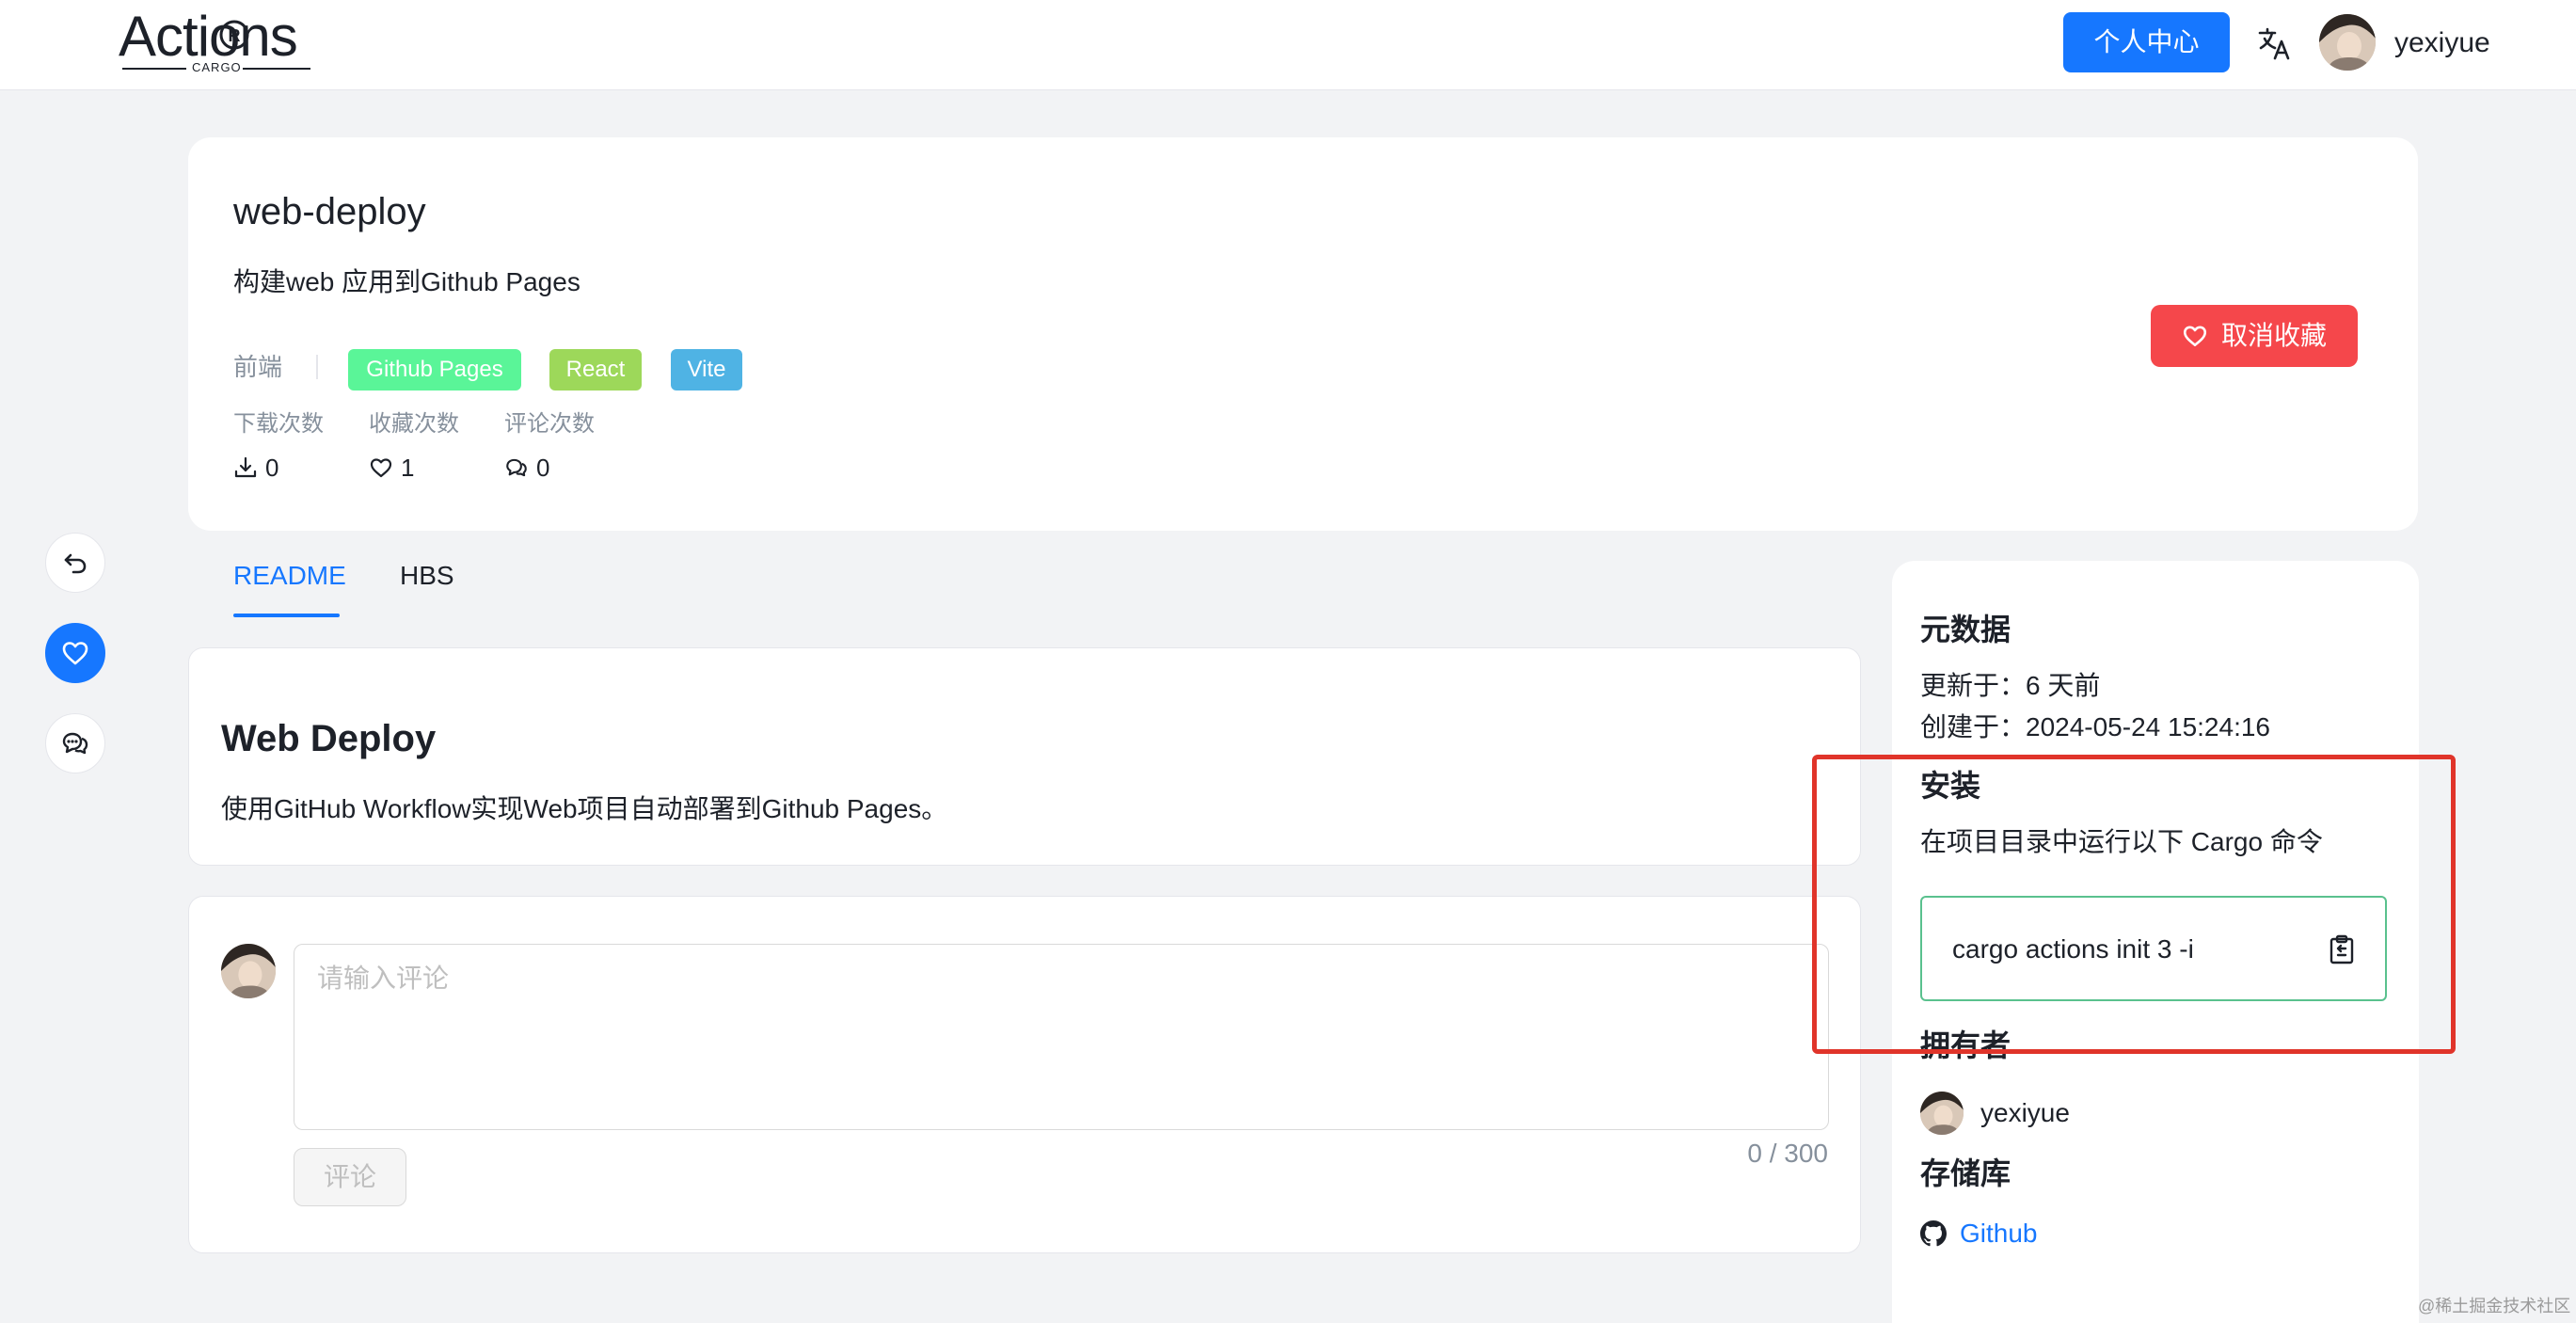  What do you see at coordinates (286, 615) in the screenshot?
I see `active-tab-indicator` at bounding box center [286, 615].